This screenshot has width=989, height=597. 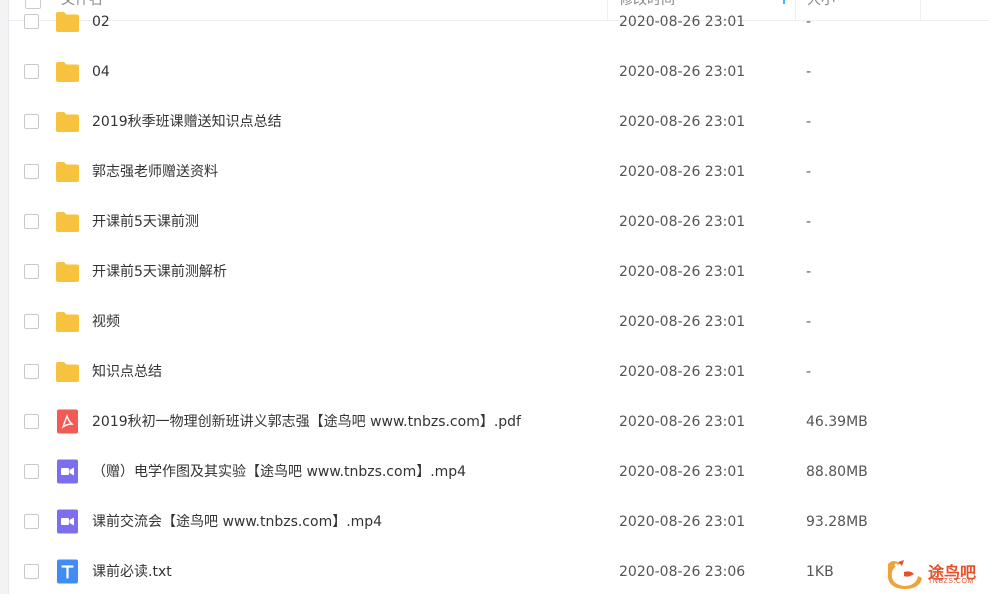 I want to click on file-row: 课前必读.txt 2020-08-26 23:06 1KB, so click(x=494, y=572).